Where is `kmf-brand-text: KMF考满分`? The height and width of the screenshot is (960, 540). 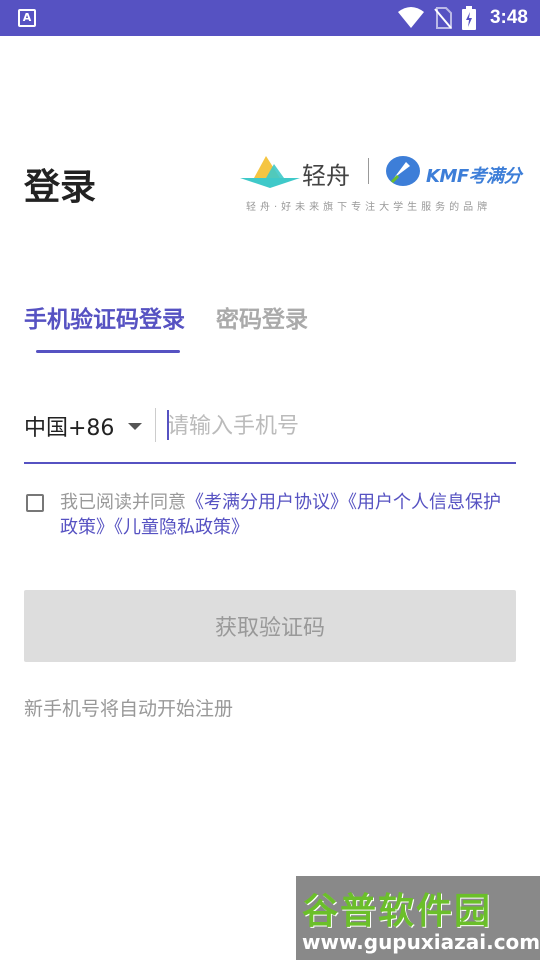
kmf-brand-text: KMF考满分 is located at coordinates (474, 175).